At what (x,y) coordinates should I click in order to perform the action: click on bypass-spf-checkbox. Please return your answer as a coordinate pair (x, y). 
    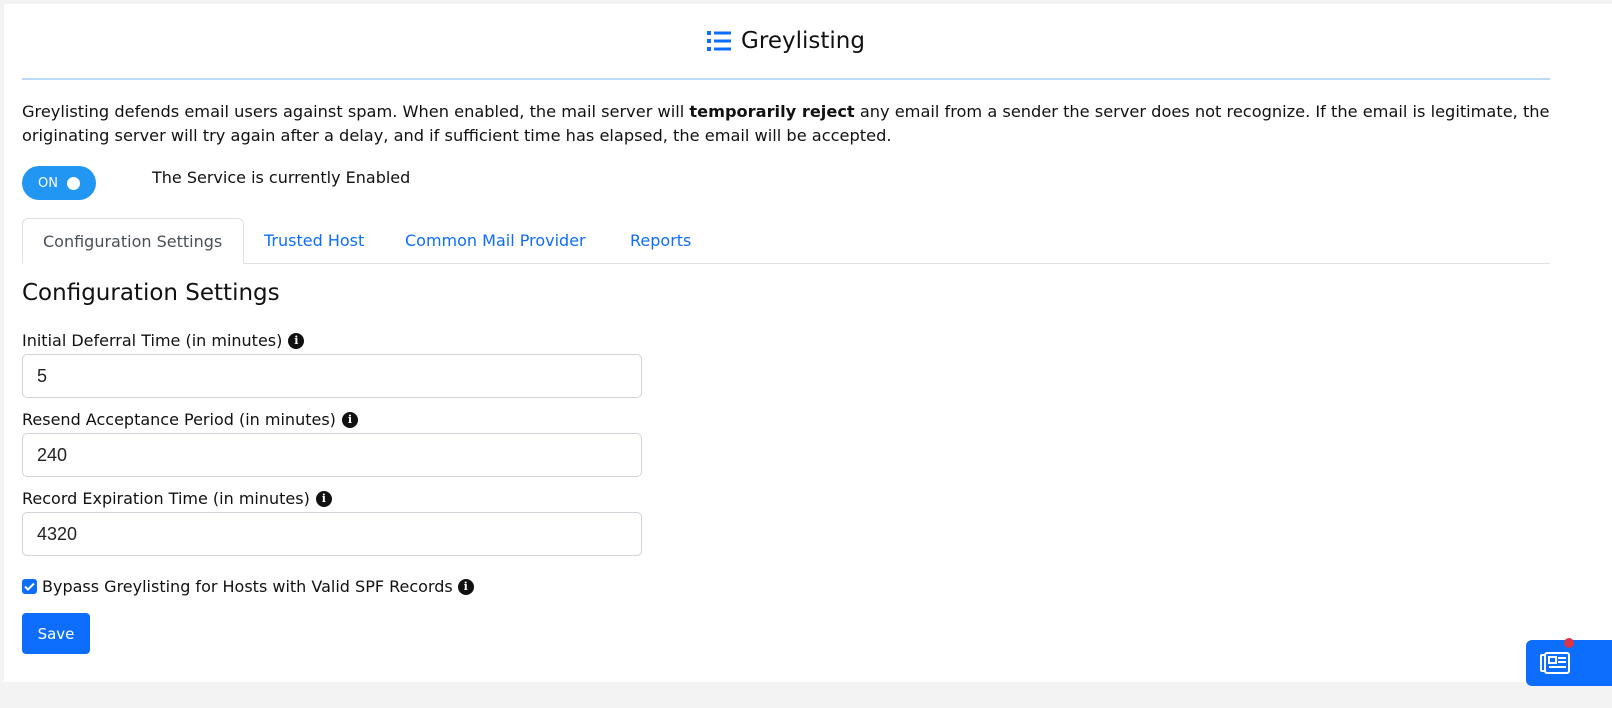
    Looking at the image, I should click on (29, 586).